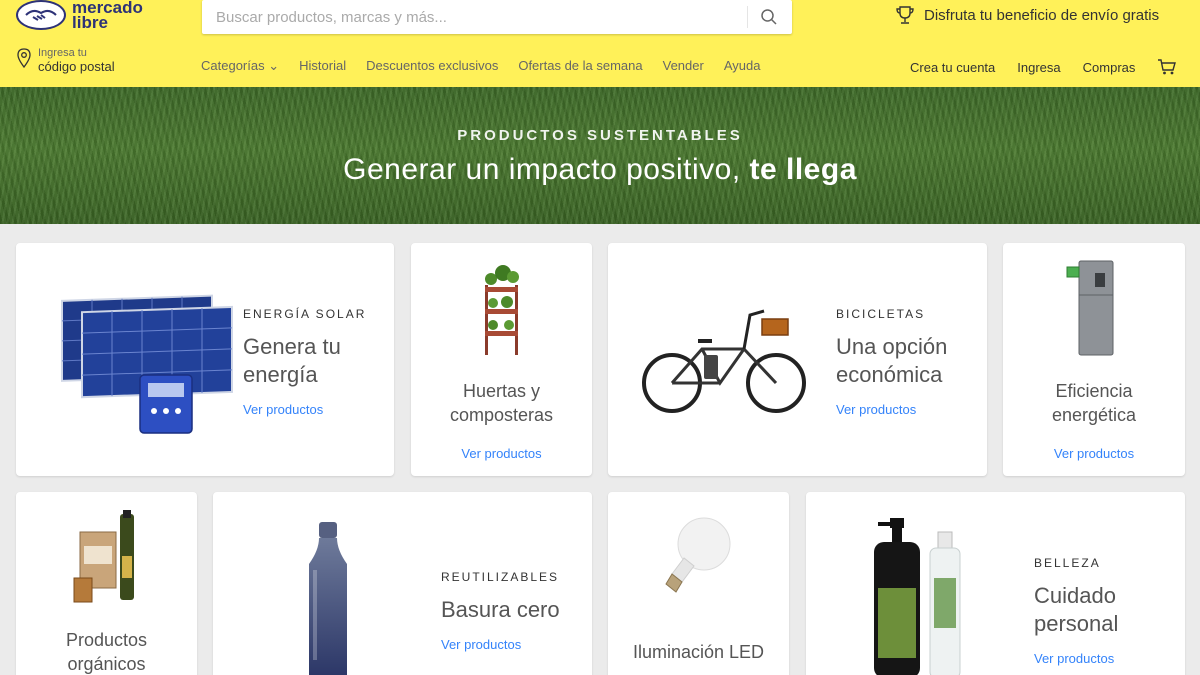 This screenshot has height=675, width=1200. I want to click on mercadolibre-logo: mercado libre, so click(79, 16).